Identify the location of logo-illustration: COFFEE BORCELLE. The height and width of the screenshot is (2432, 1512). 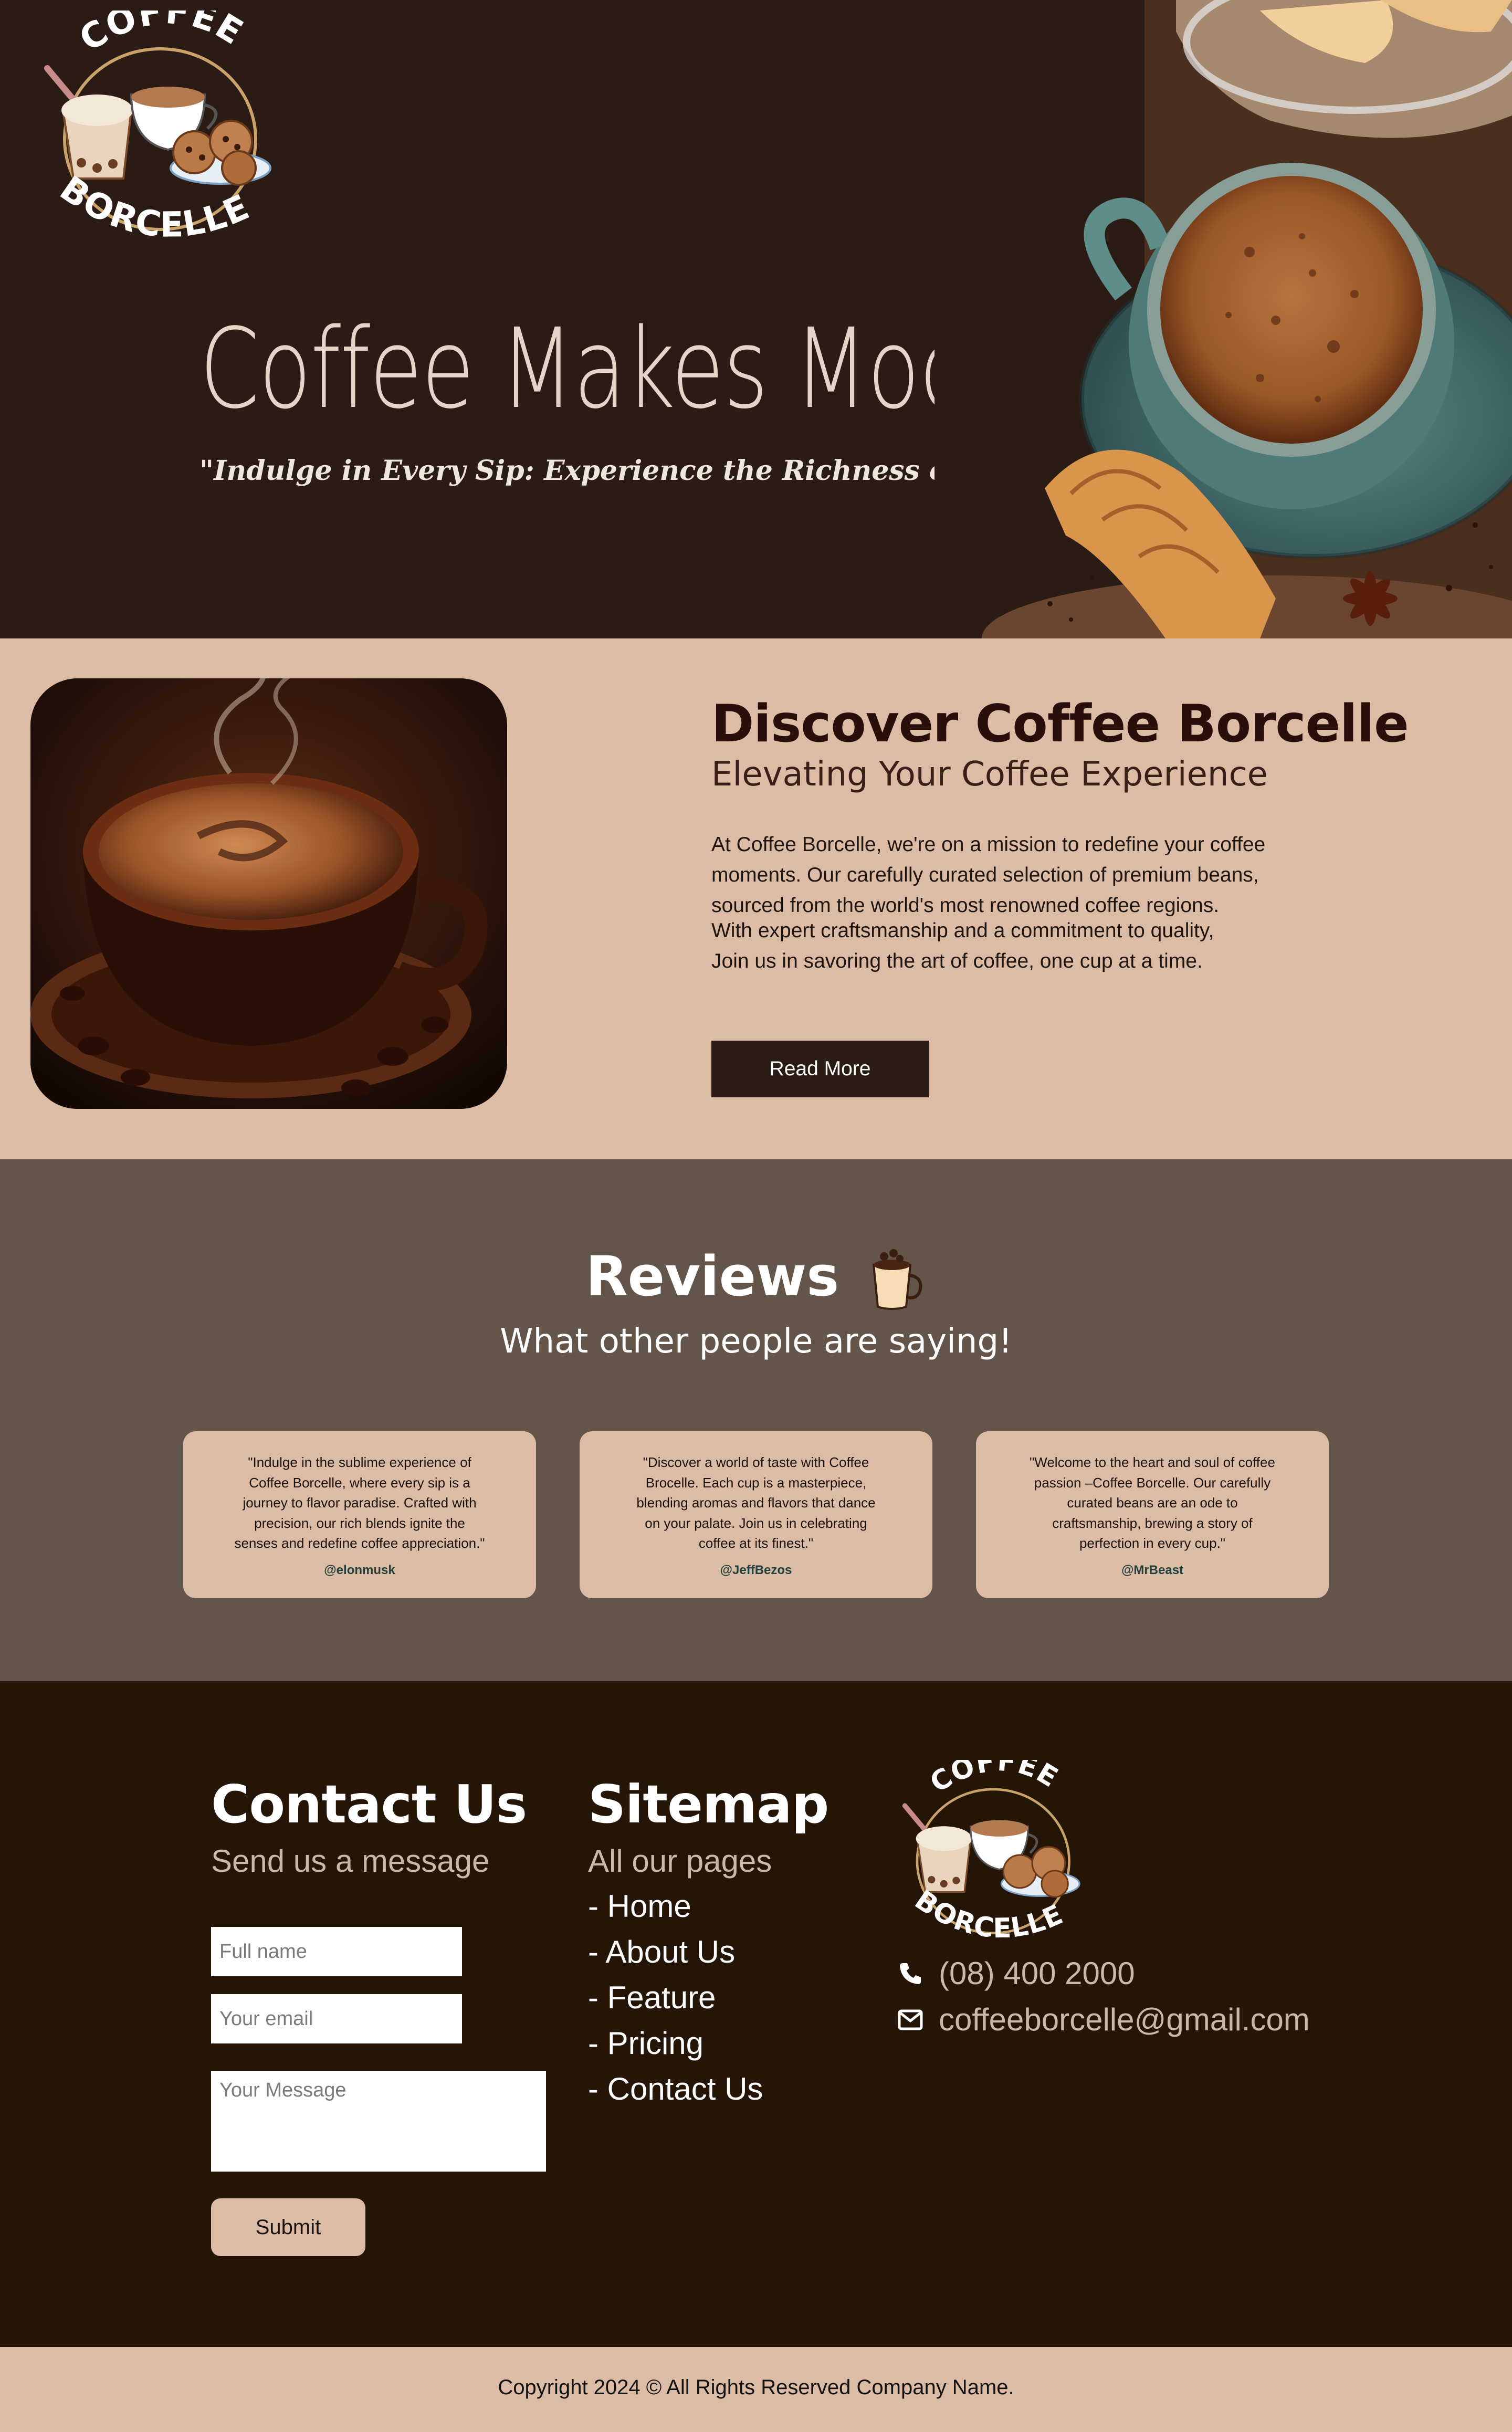
(157, 128).